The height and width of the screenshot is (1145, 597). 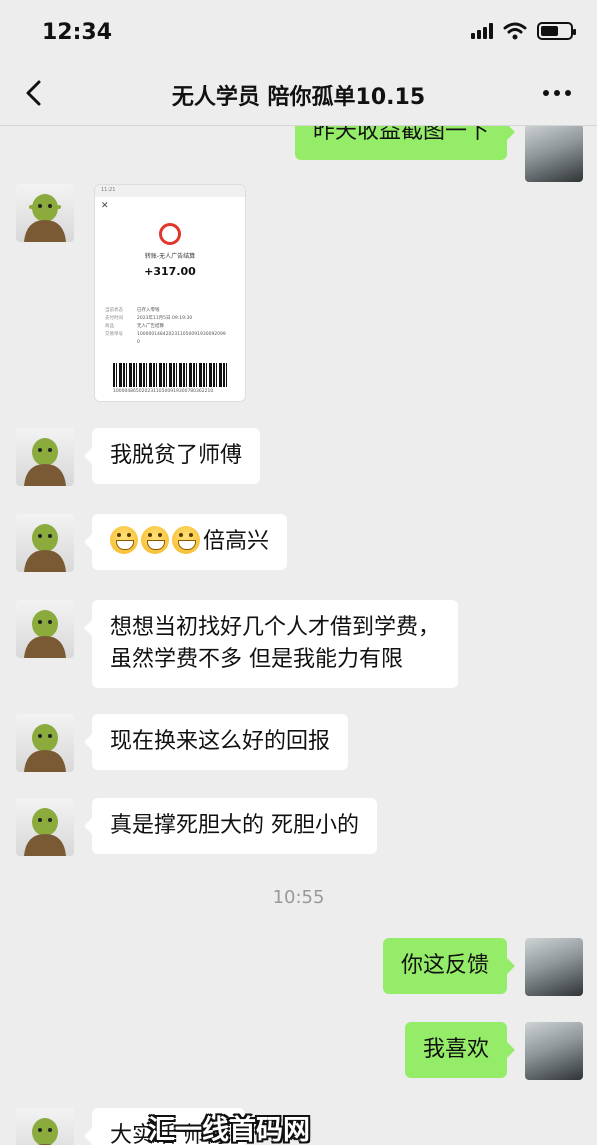 I want to click on receipt-row: 交易单号 10000014842023110500919300920990, so click(x=165, y=338).